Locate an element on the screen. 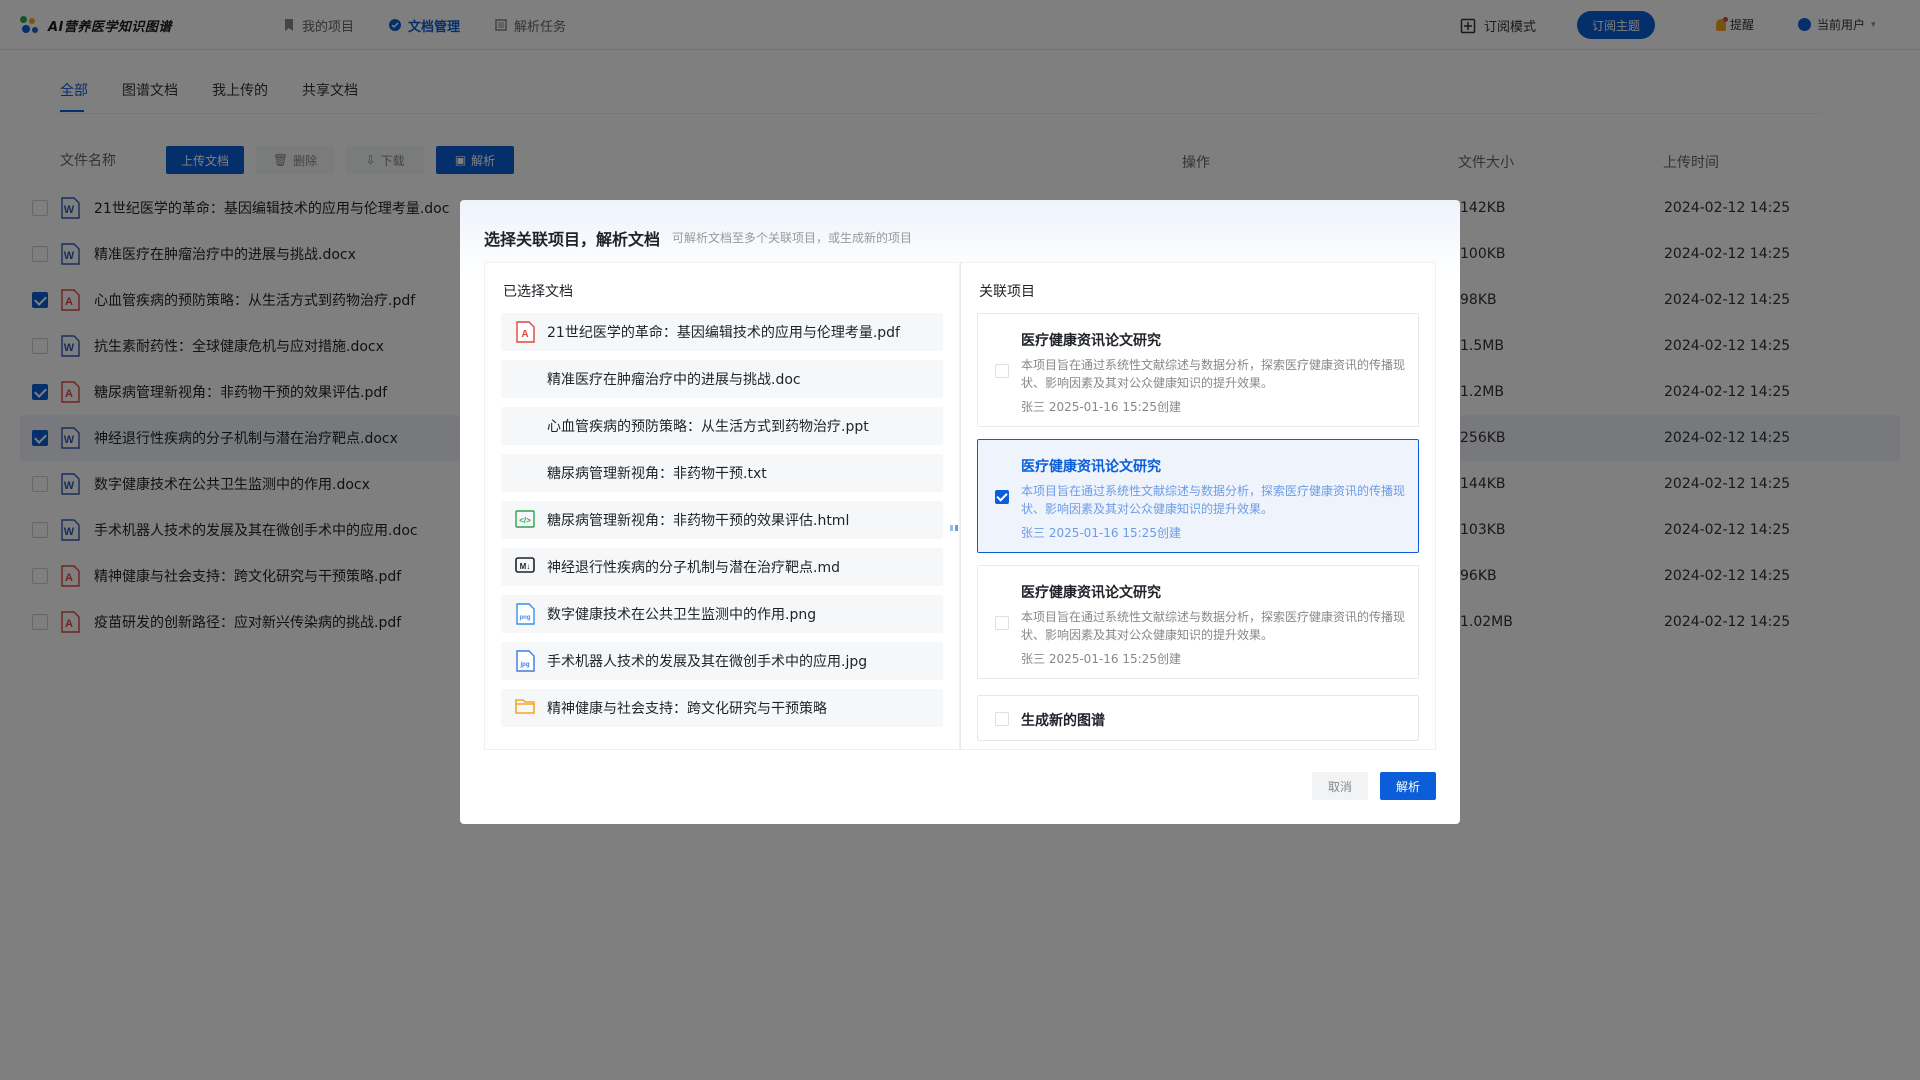 Image resolution: width=1920 pixels, height=1080 pixels. selected-doc-item: 精准医疗在肿瘤治疗中的进展与挑战.doc is located at coordinates (722, 379).